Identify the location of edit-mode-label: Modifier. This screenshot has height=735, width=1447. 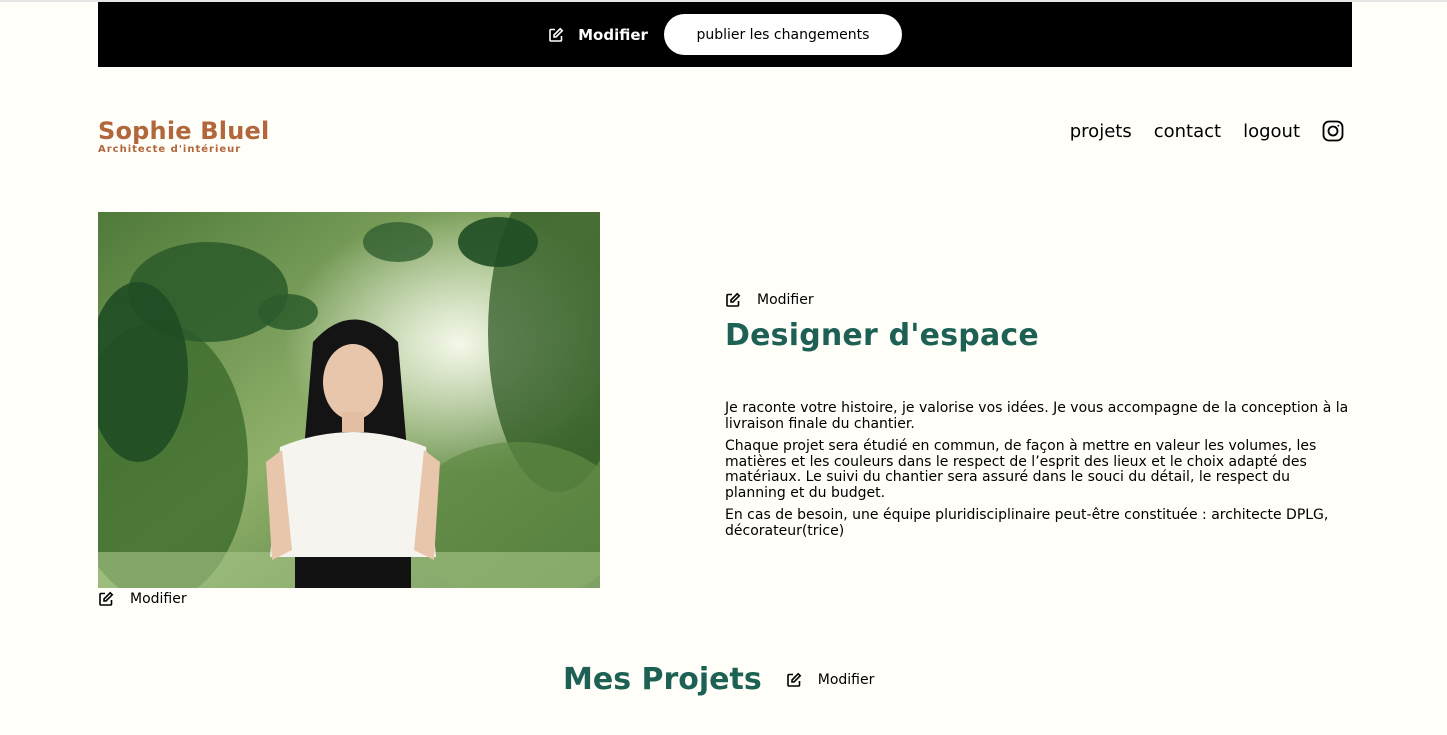
(613, 34).